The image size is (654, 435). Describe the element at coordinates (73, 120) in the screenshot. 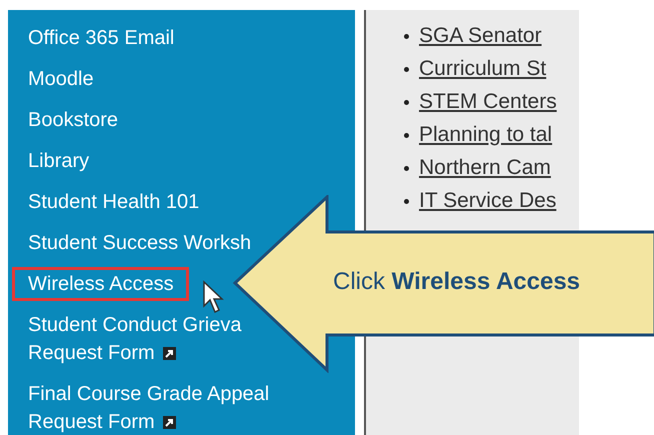

I see `sidebar-link: Bookstore` at that location.